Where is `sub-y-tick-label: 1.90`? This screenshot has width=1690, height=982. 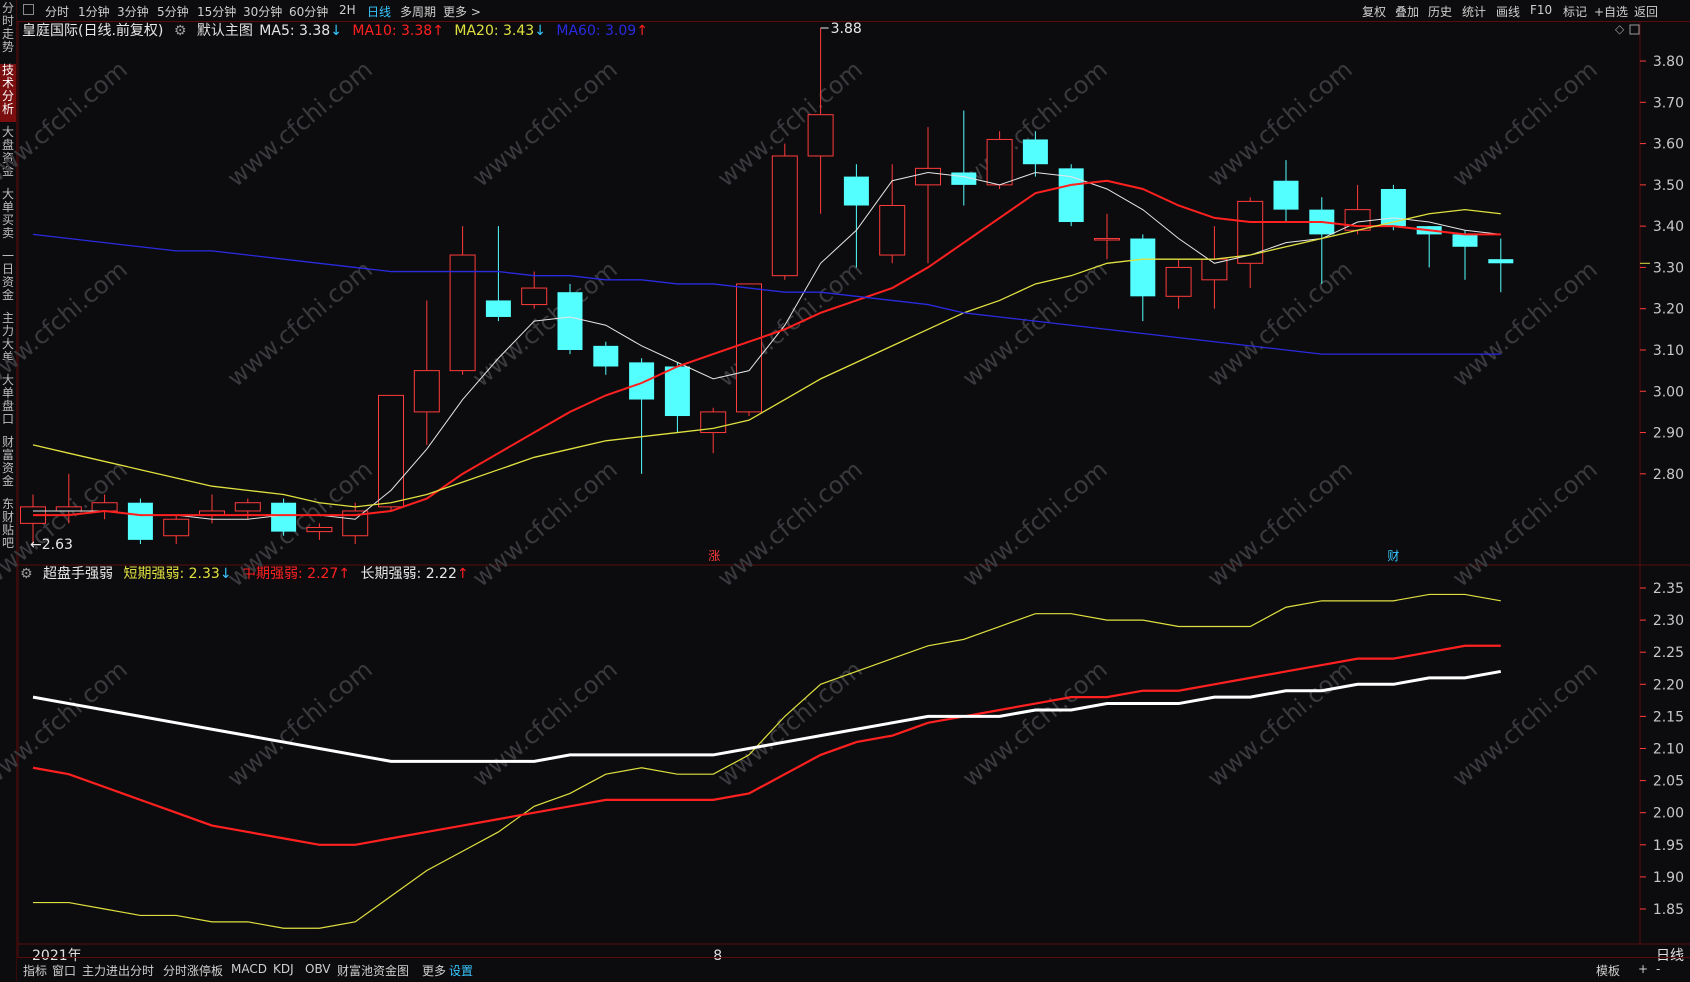
sub-y-tick-label: 1.90 is located at coordinates (1668, 878).